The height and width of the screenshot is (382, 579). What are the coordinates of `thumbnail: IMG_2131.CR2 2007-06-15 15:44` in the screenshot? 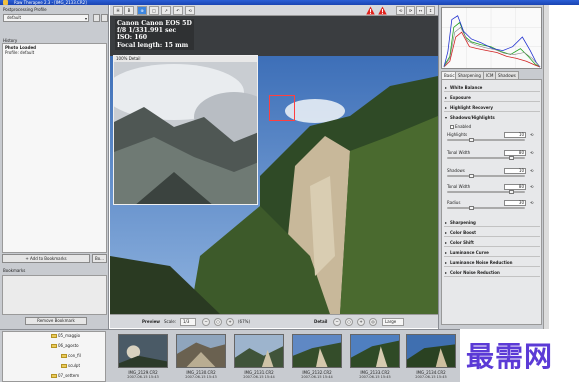 It's located at (259, 358).